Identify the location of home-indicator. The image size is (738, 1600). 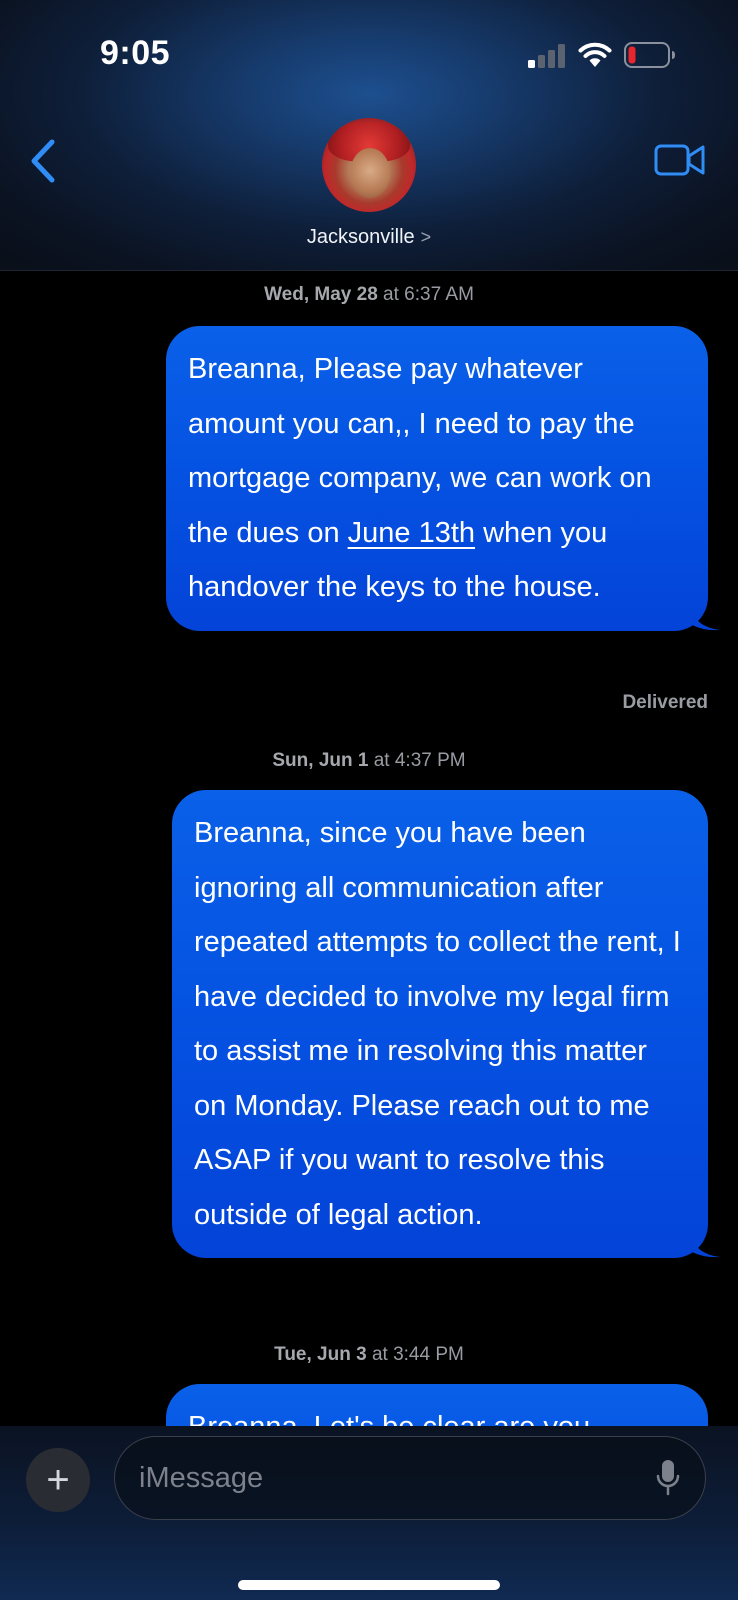
(369, 1585).